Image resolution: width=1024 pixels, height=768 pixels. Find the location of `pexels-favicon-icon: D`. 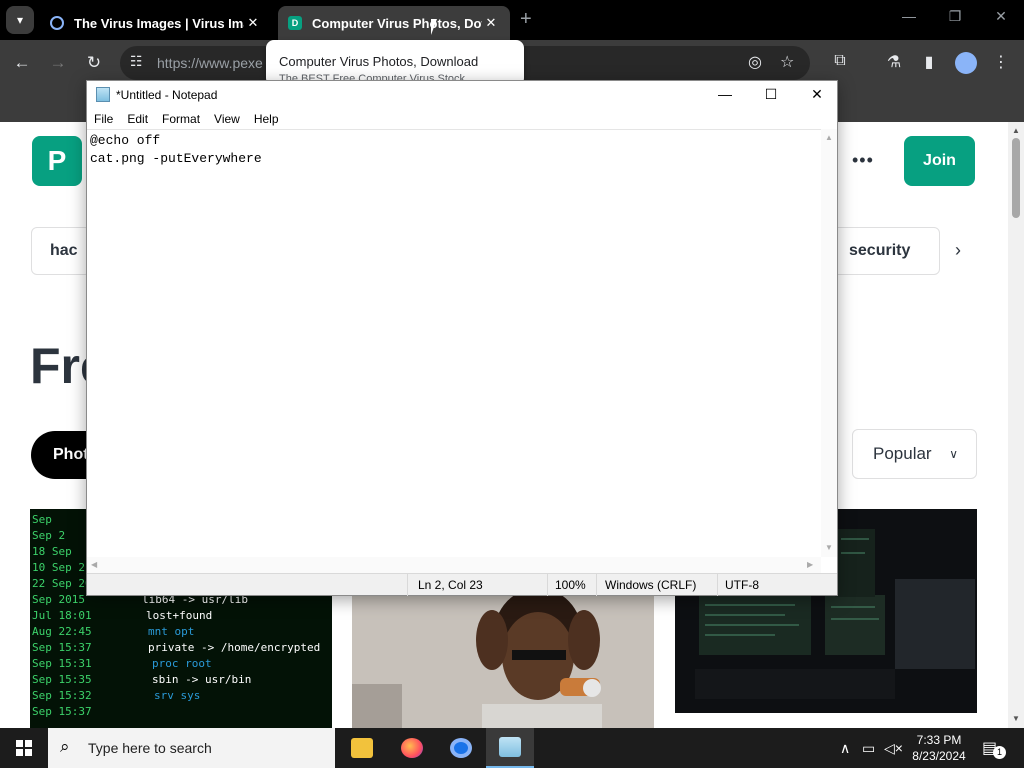

pexels-favicon-icon: D is located at coordinates (295, 23).